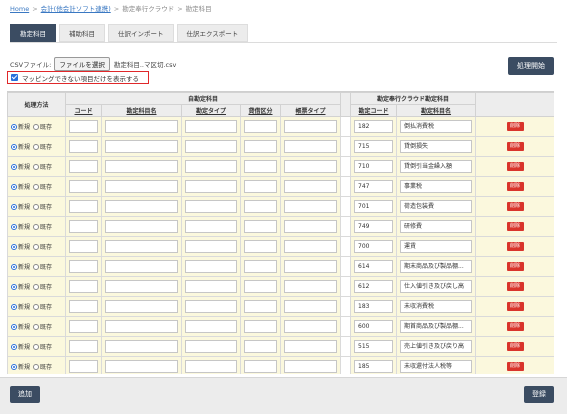 The width and height of the screenshot is (567, 414). I want to click on tab-sub-accounts: 補助科目, so click(82, 33).